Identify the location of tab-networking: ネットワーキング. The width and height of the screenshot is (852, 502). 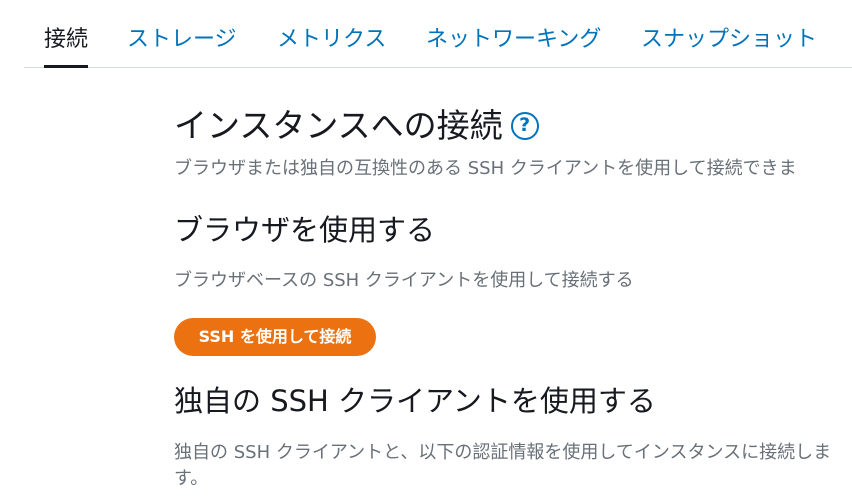
(513, 46).